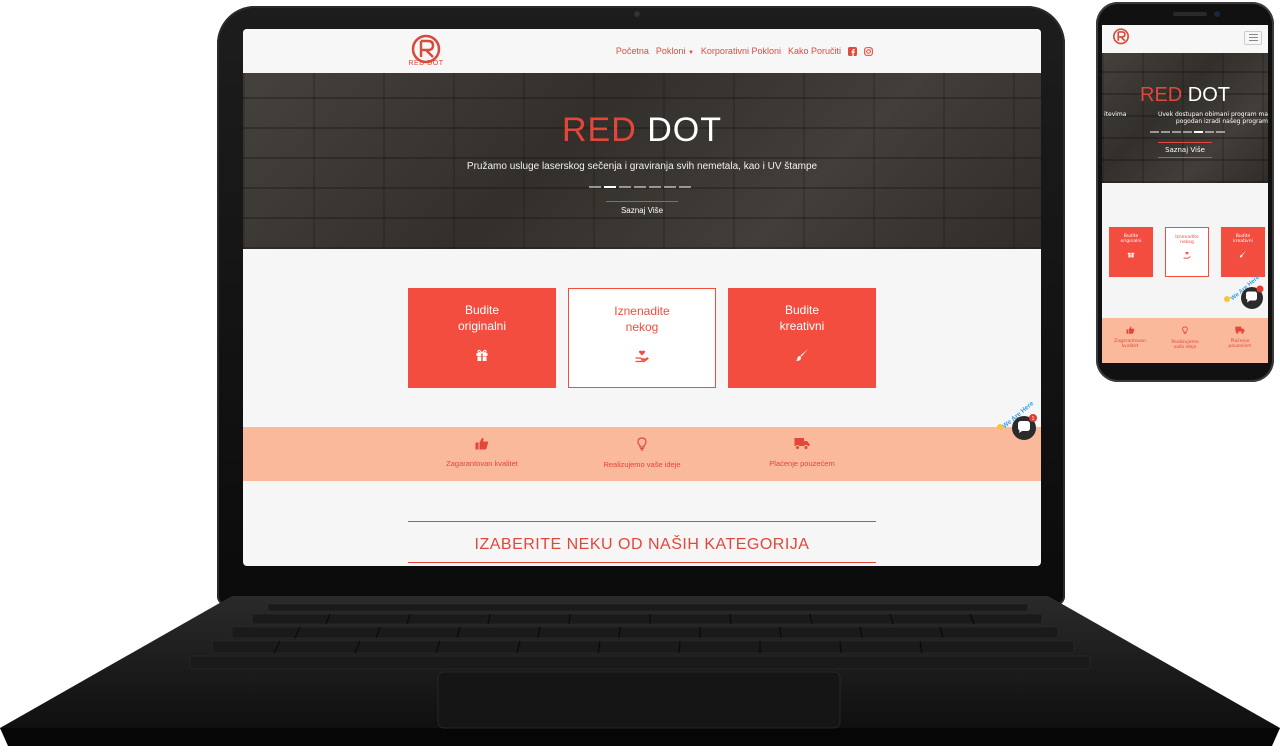 The image size is (1280, 754). Describe the element at coordinates (482, 452) in the screenshot. I see `feature-quality: Zagarantovan kvalitet` at that location.